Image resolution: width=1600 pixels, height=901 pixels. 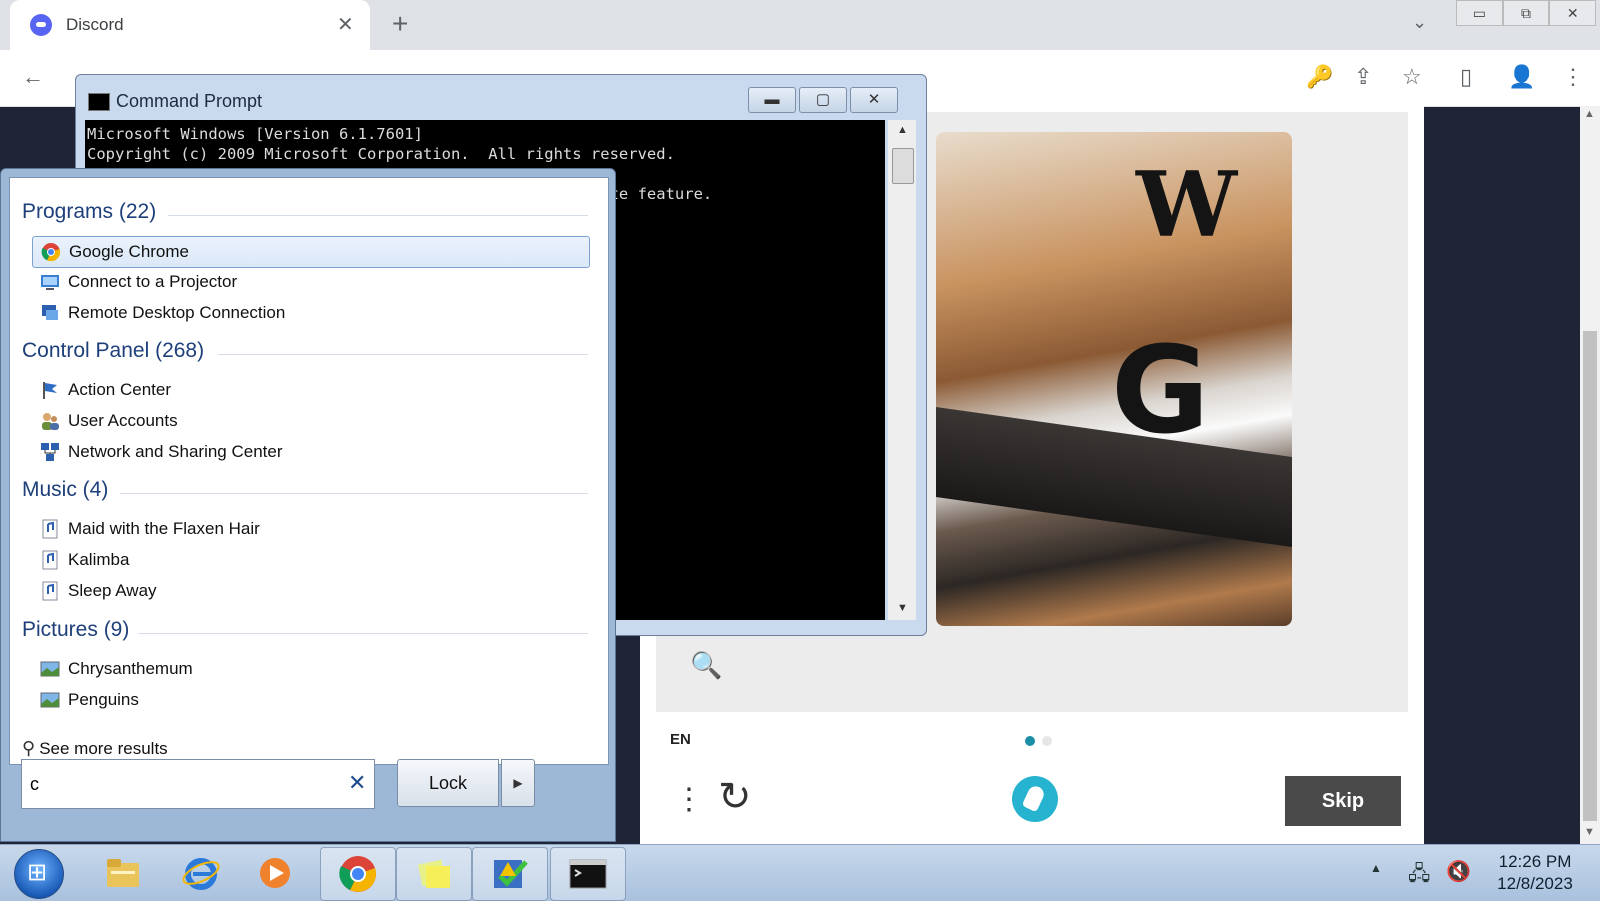 I want to click on start-search-box: ✕, so click(x=198, y=784).